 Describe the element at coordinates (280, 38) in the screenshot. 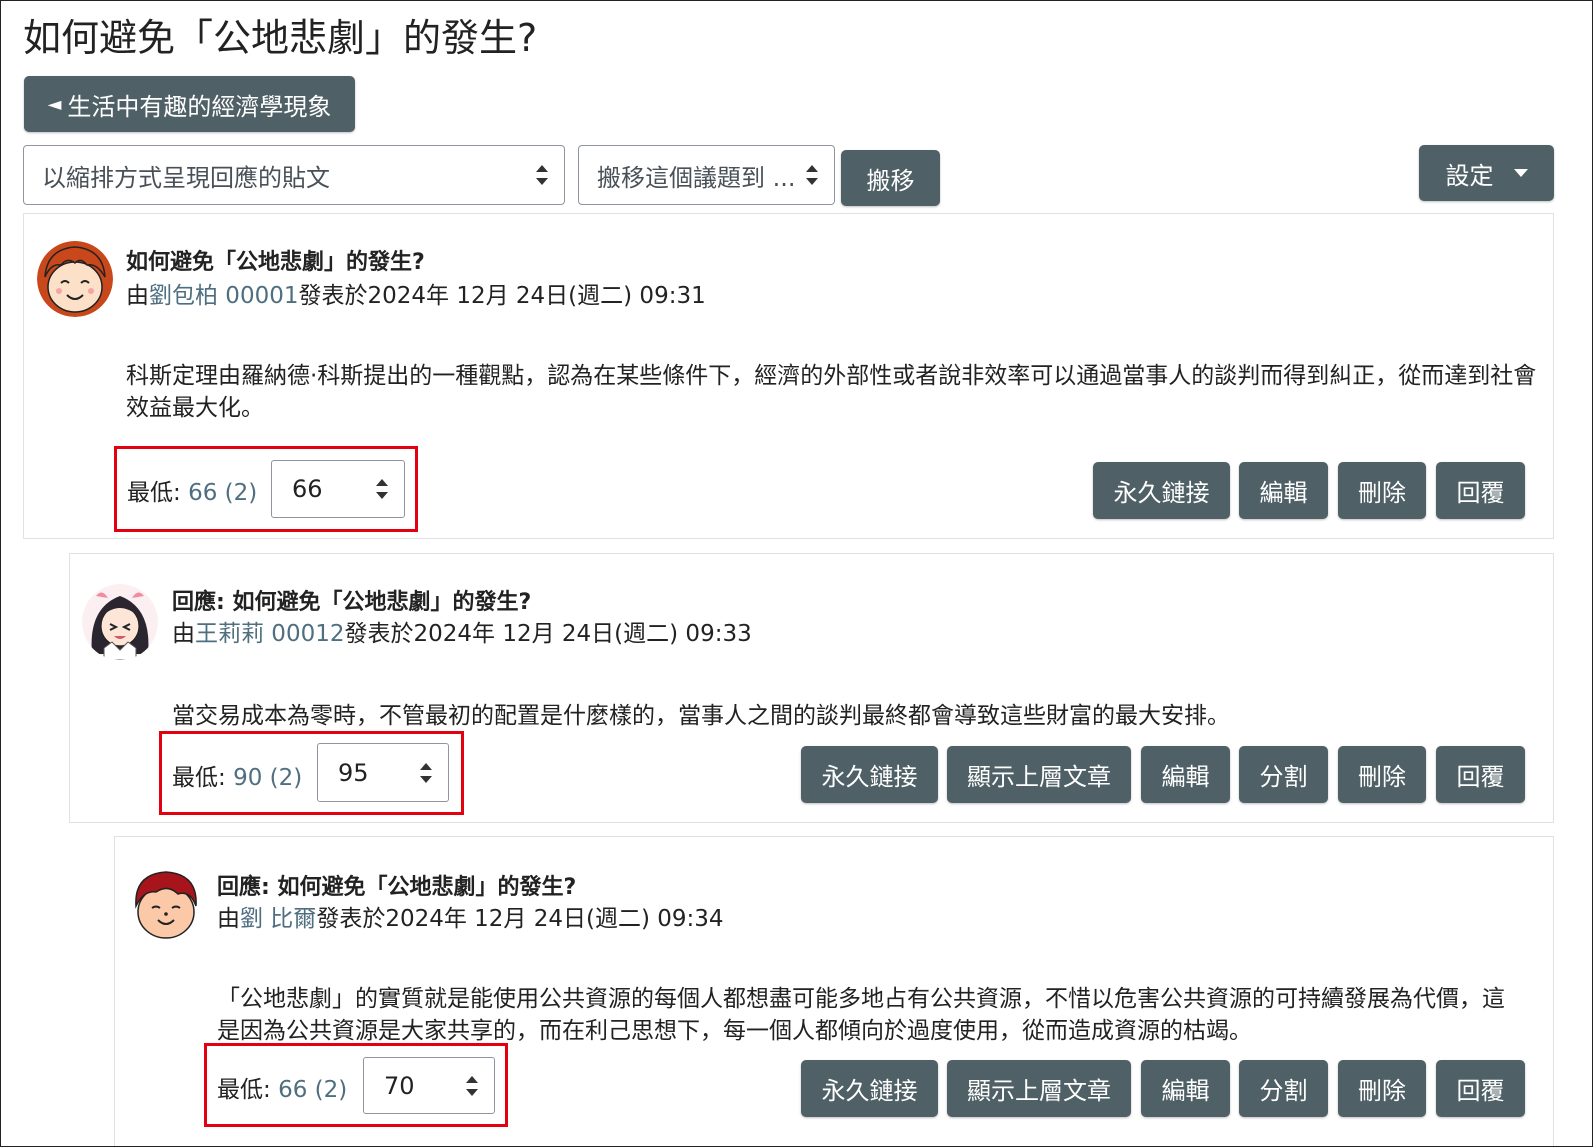

I see `page-title: 如何避免「公地悲劇」的發生?` at that location.